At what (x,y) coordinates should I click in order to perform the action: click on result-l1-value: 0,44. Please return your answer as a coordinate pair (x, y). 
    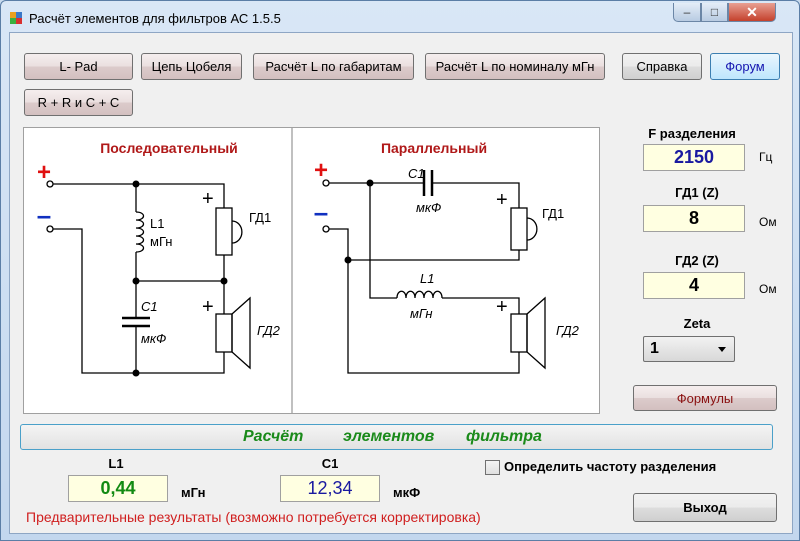
    Looking at the image, I should click on (118, 488).